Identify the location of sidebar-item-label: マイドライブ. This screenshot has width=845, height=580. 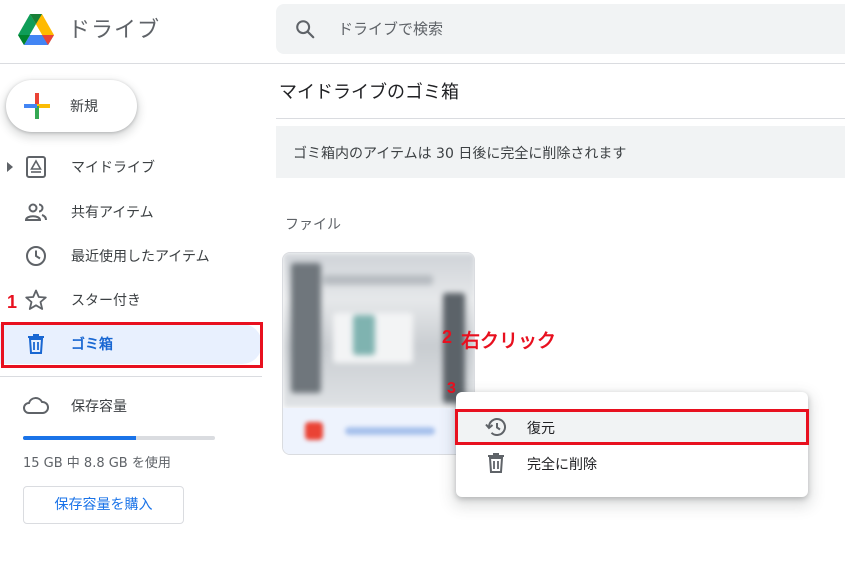
(113, 168).